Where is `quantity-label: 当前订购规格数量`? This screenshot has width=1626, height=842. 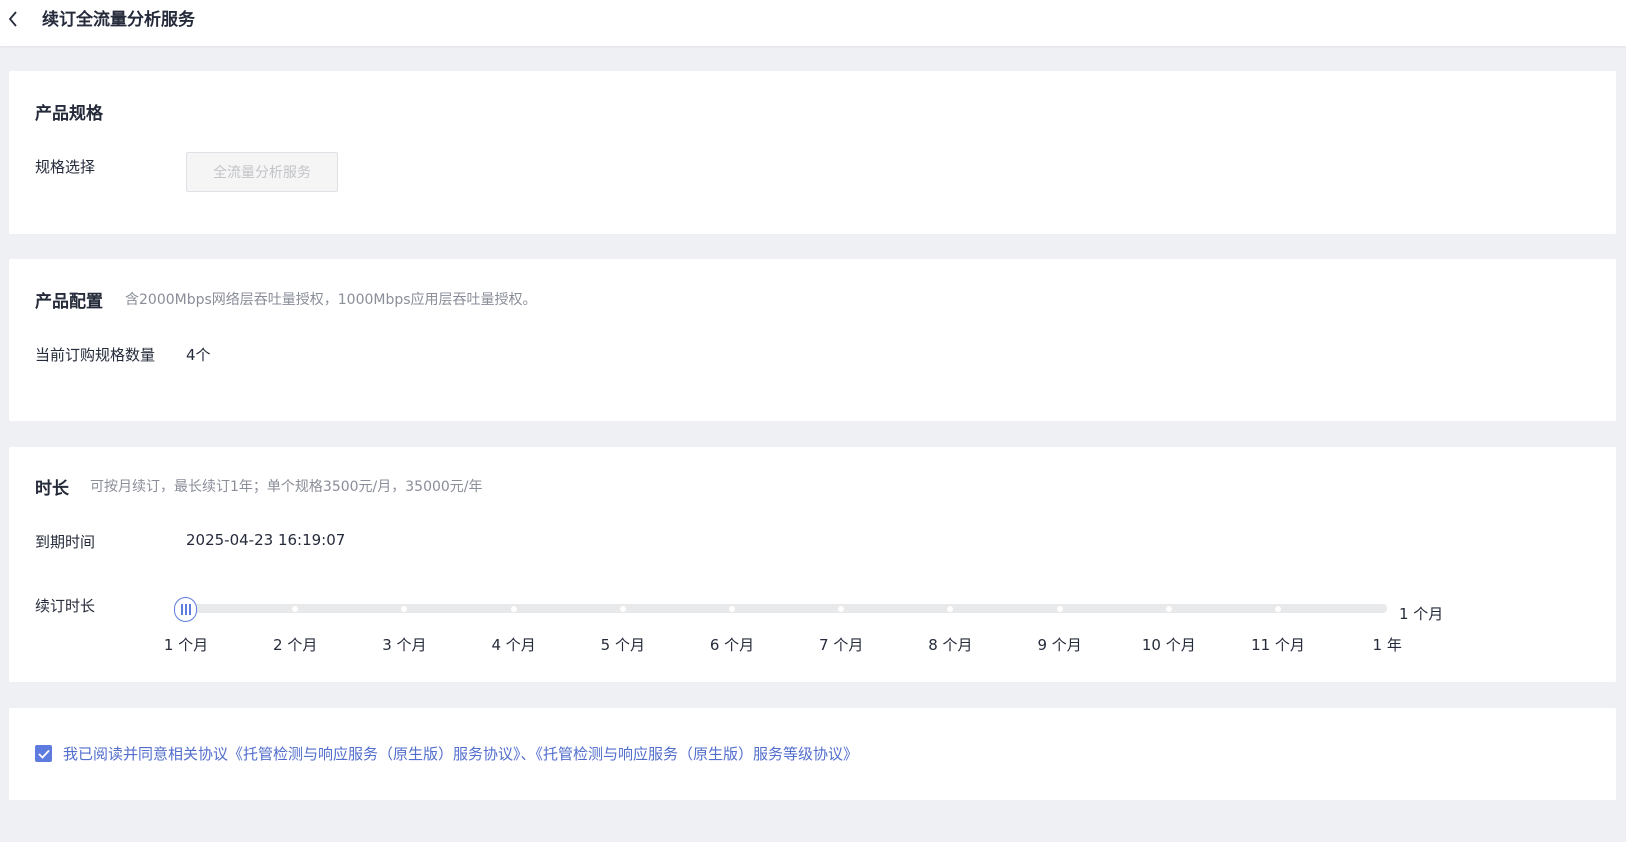 quantity-label: 当前订购规格数量 is located at coordinates (95, 355).